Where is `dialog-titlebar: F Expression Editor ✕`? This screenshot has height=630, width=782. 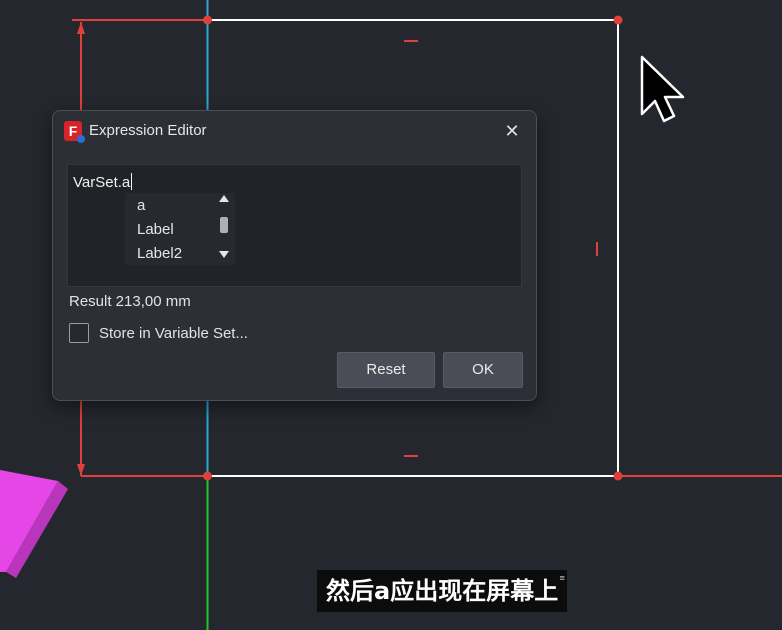 dialog-titlebar: F Expression Editor ✕ is located at coordinates (294, 131).